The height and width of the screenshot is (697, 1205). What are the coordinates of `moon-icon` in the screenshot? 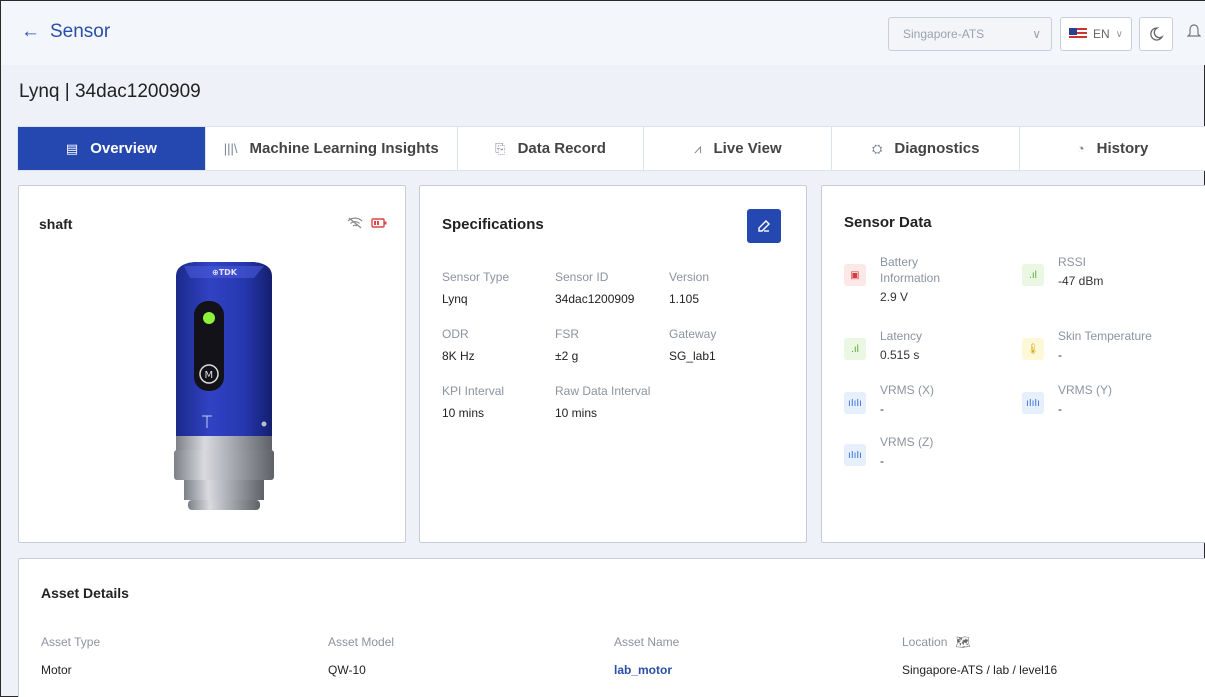 It's located at (1157, 34).